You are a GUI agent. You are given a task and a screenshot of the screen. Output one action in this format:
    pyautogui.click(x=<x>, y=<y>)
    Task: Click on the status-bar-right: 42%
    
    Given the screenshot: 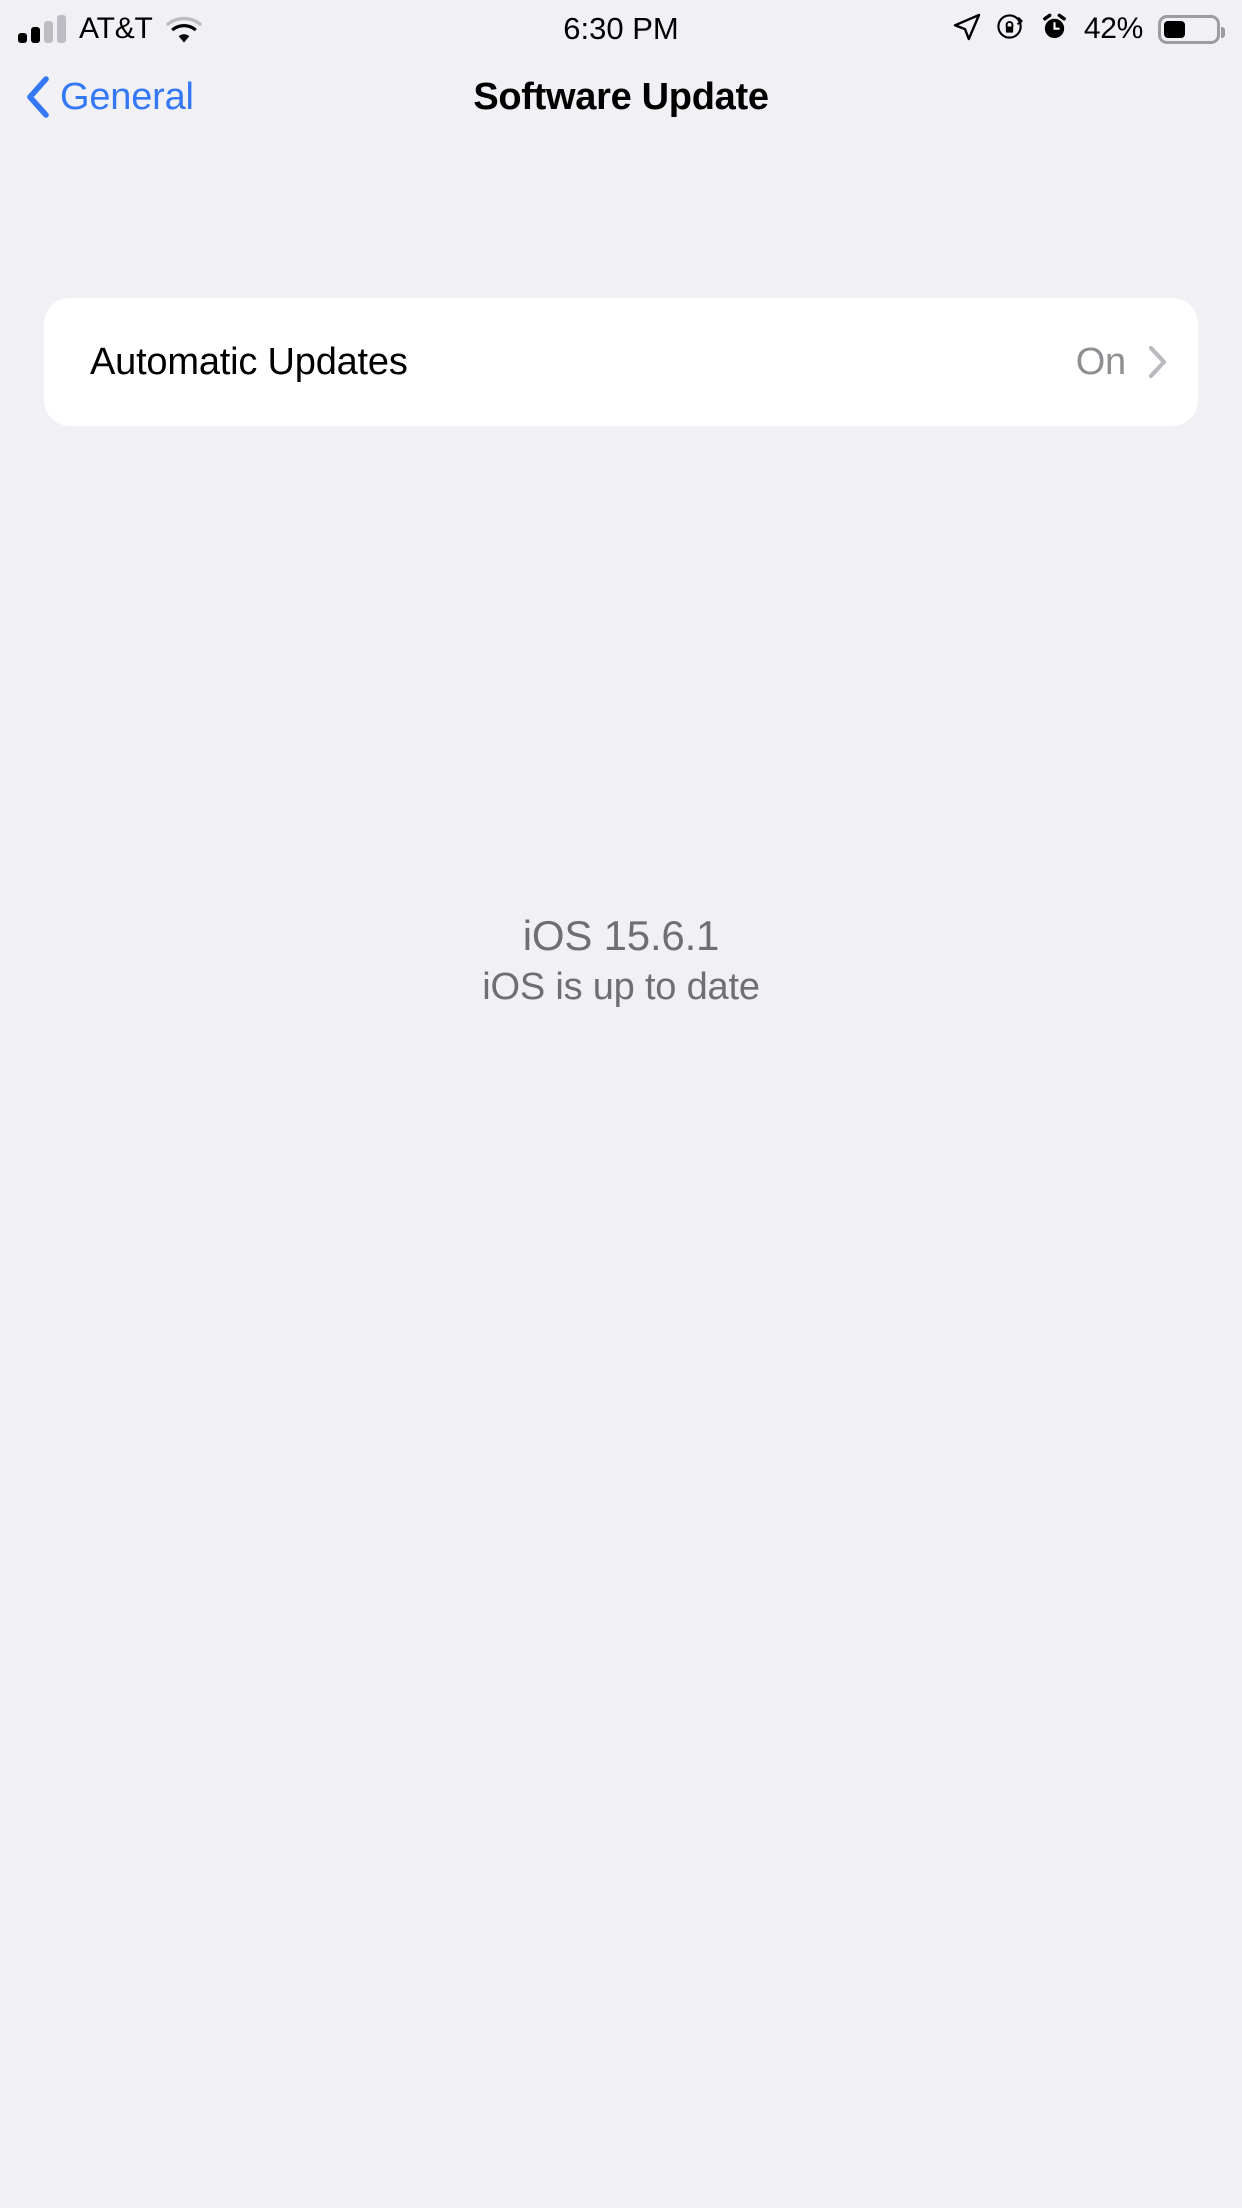 What is the action you would take?
    pyautogui.click(x=1089, y=29)
    